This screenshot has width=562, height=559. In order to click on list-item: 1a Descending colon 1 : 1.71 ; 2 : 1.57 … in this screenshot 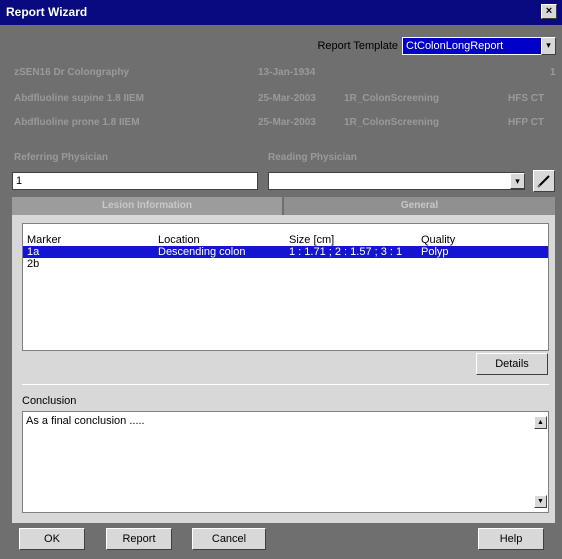, I will do `click(285, 252)`.